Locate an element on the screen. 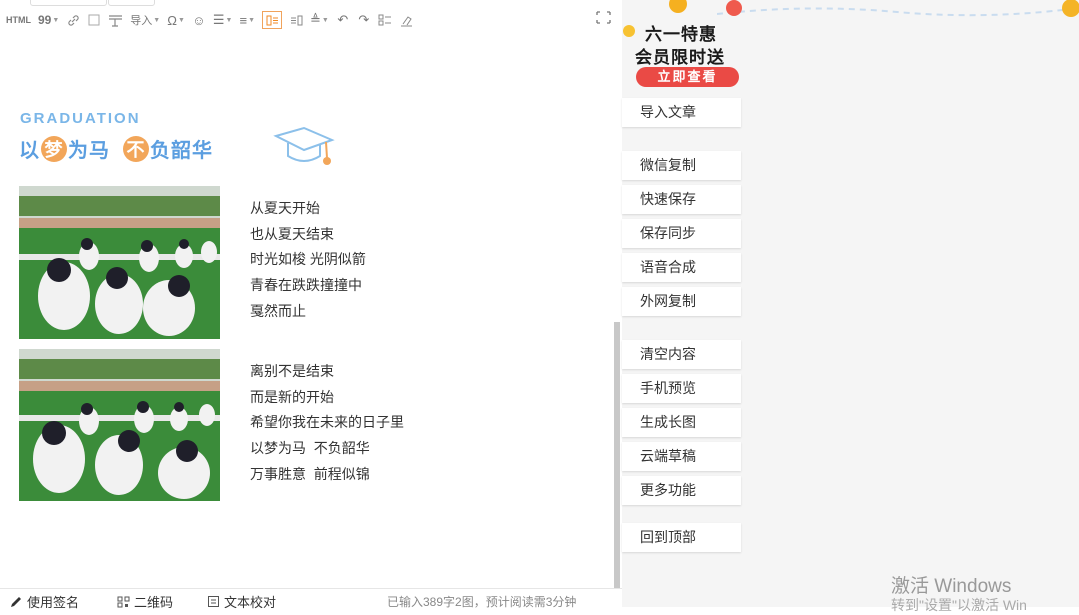 The width and height of the screenshot is (1079, 615). proofread-button: 文本校对 is located at coordinates (241, 601).